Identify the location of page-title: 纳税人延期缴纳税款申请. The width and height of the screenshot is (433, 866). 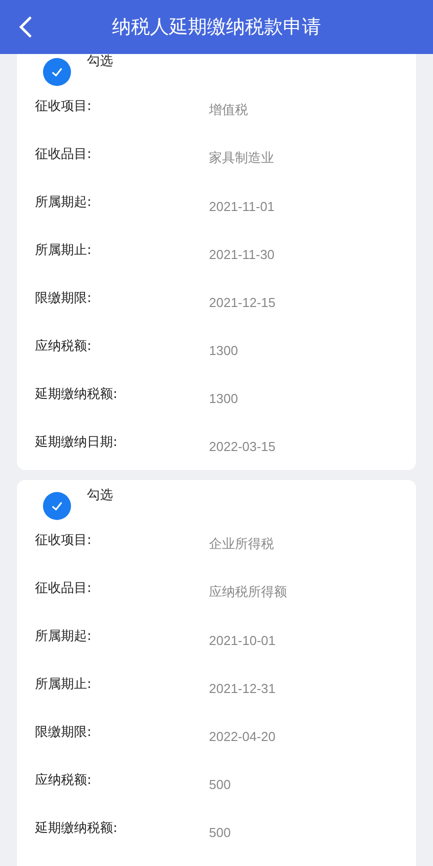
(216, 27).